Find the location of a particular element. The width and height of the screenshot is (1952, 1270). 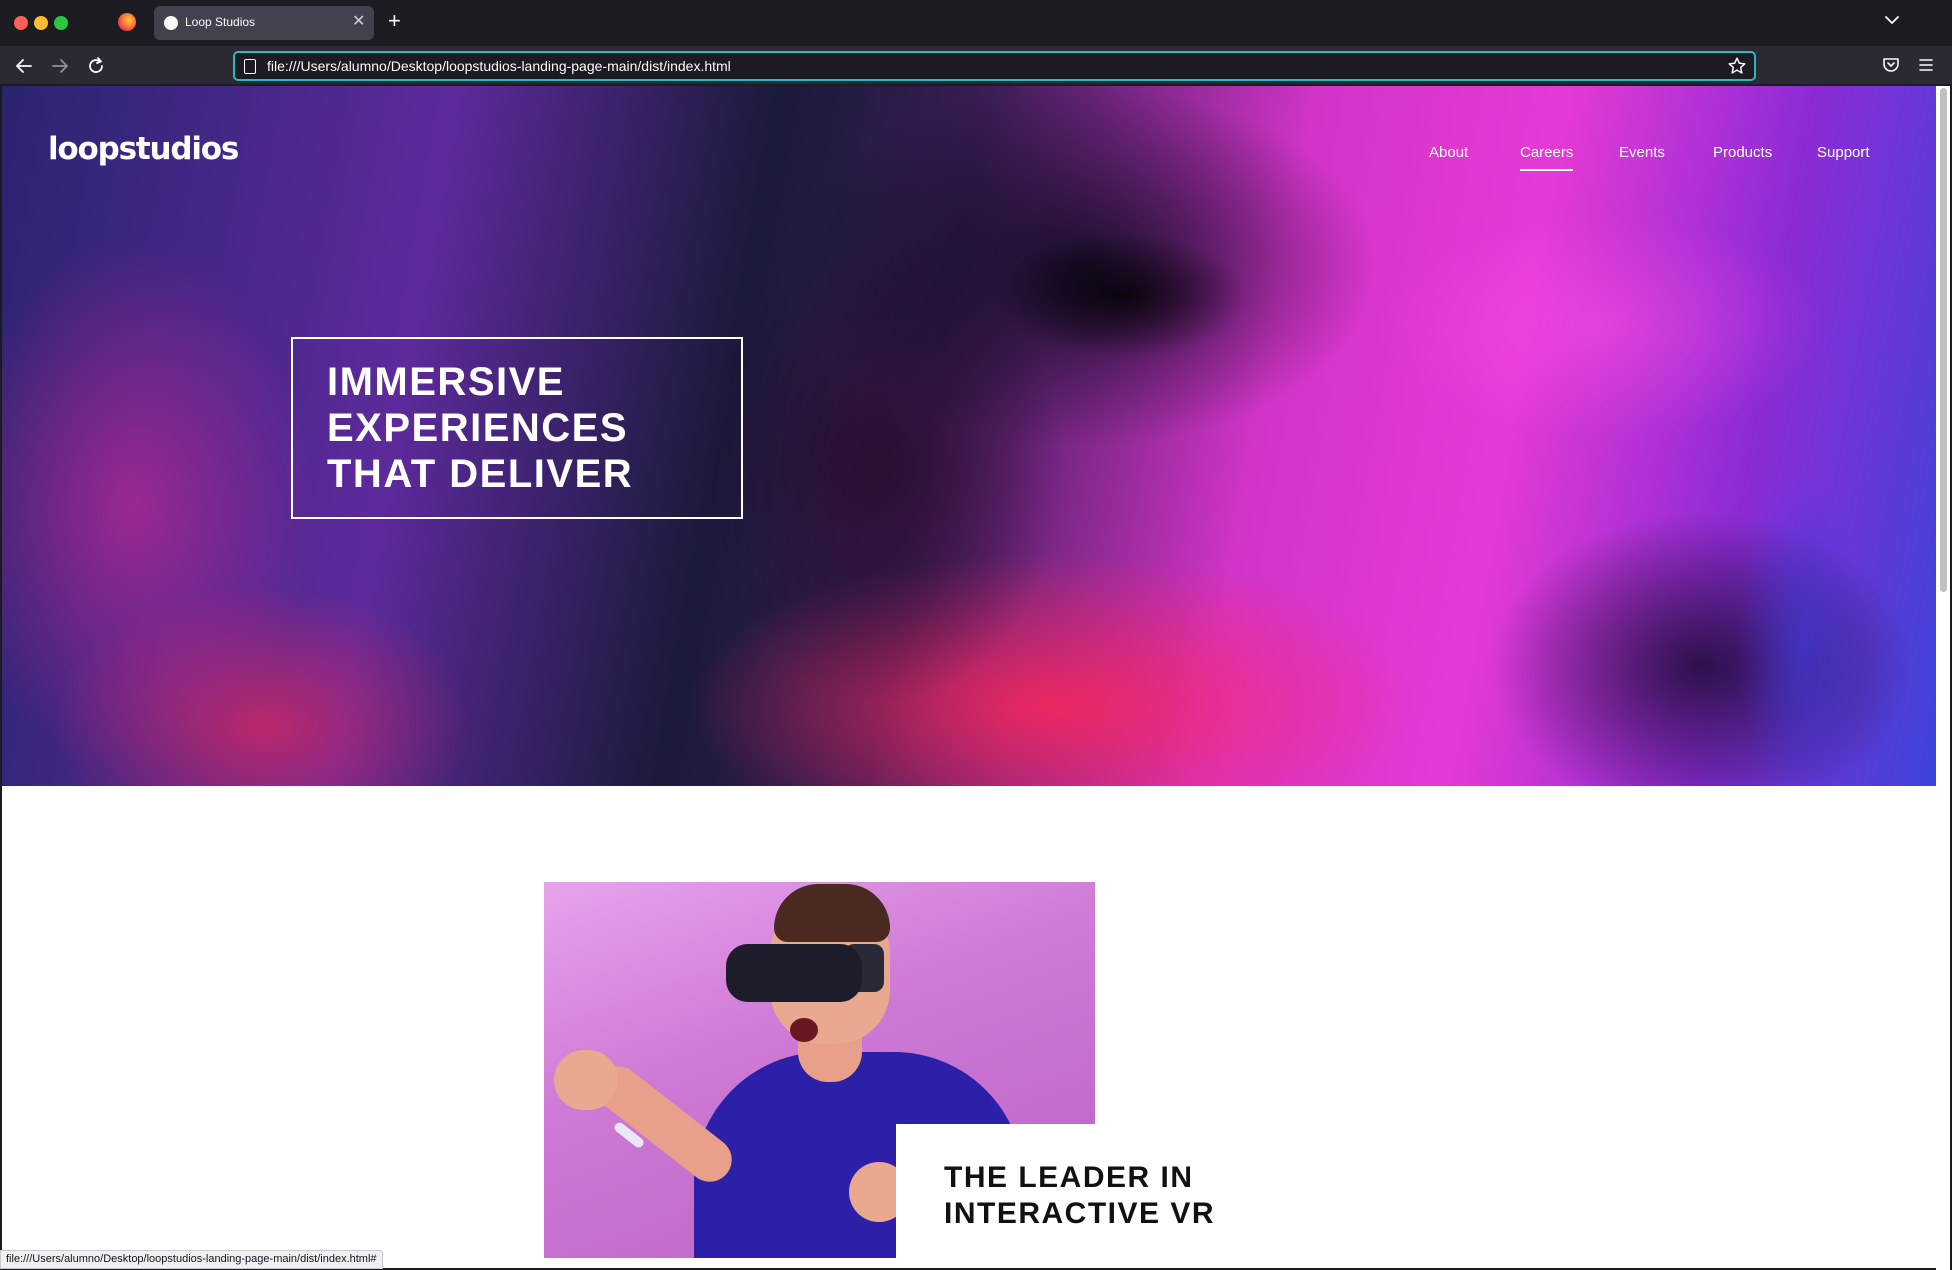

section-title: THE LEADER IN INTERACTIVE VR is located at coordinates (1080, 1195).